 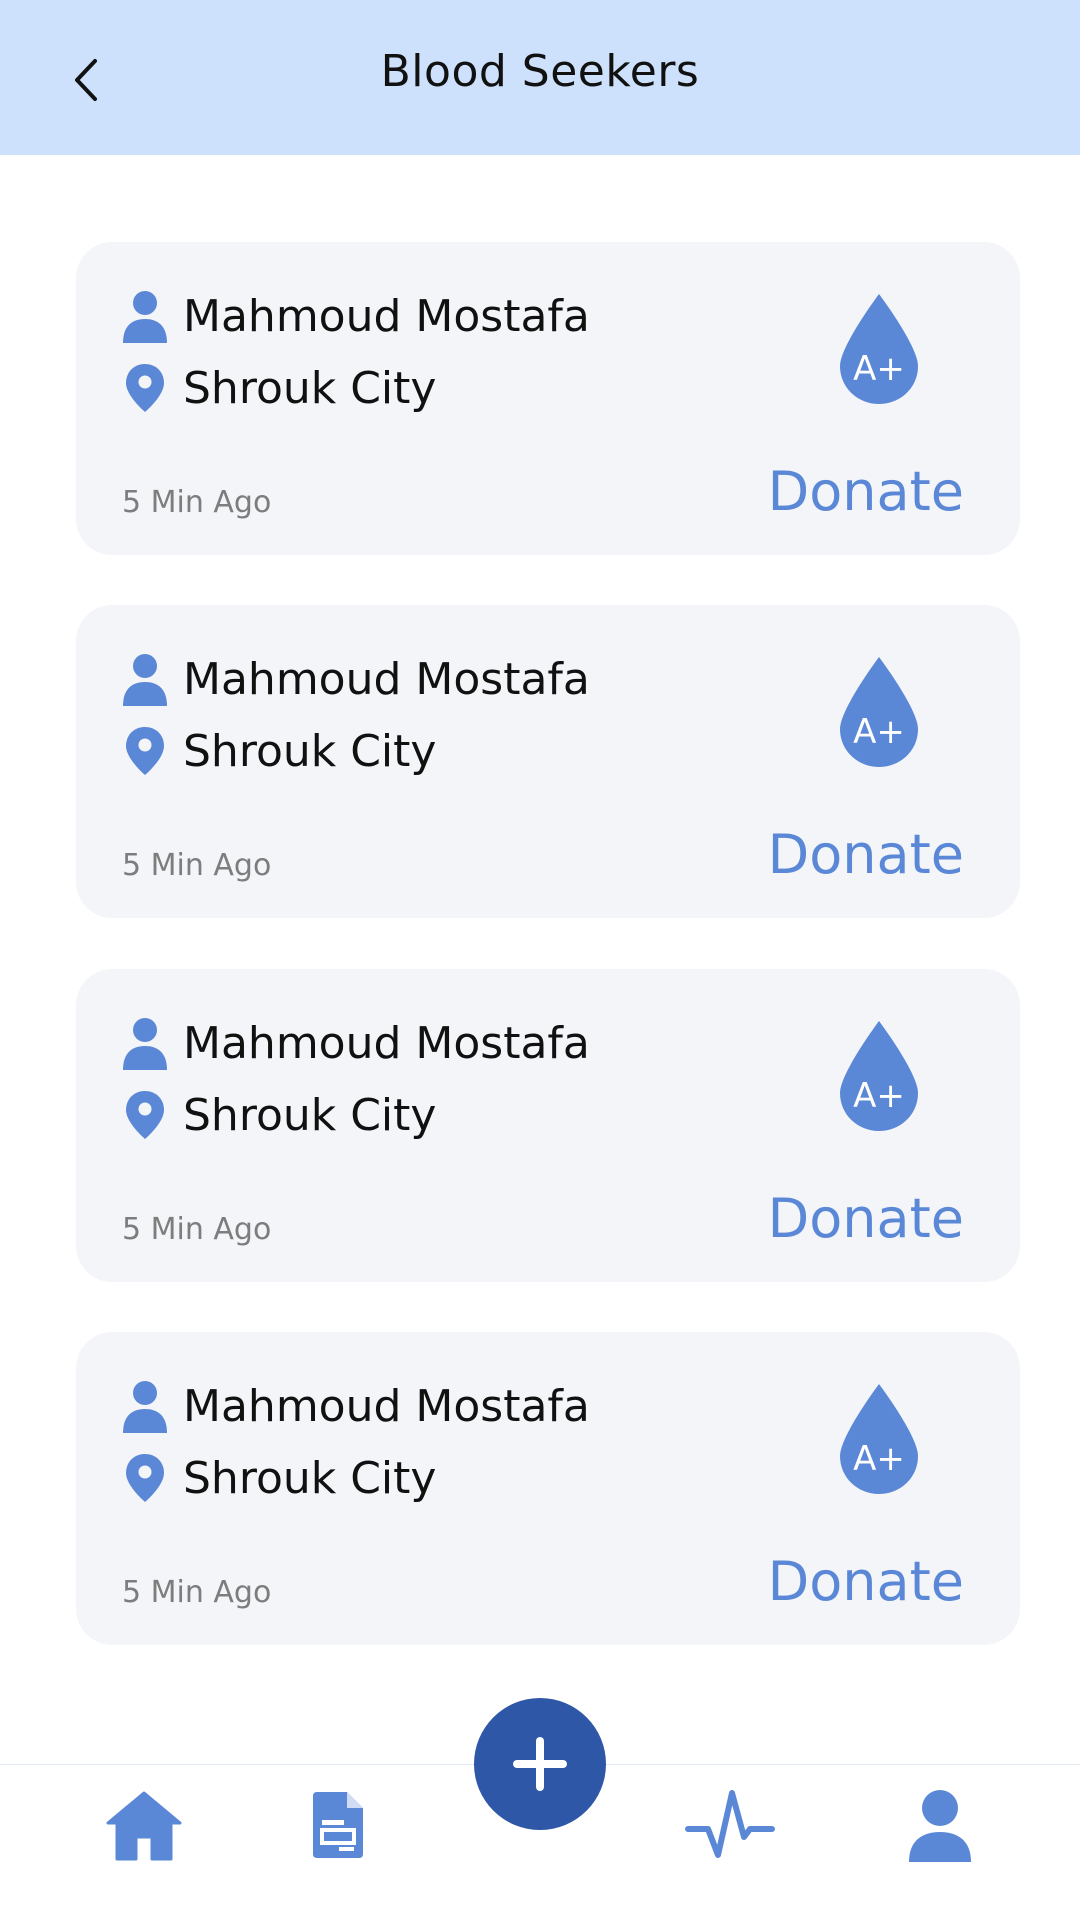 I want to click on nav-profile, so click(x=940, y=1825).